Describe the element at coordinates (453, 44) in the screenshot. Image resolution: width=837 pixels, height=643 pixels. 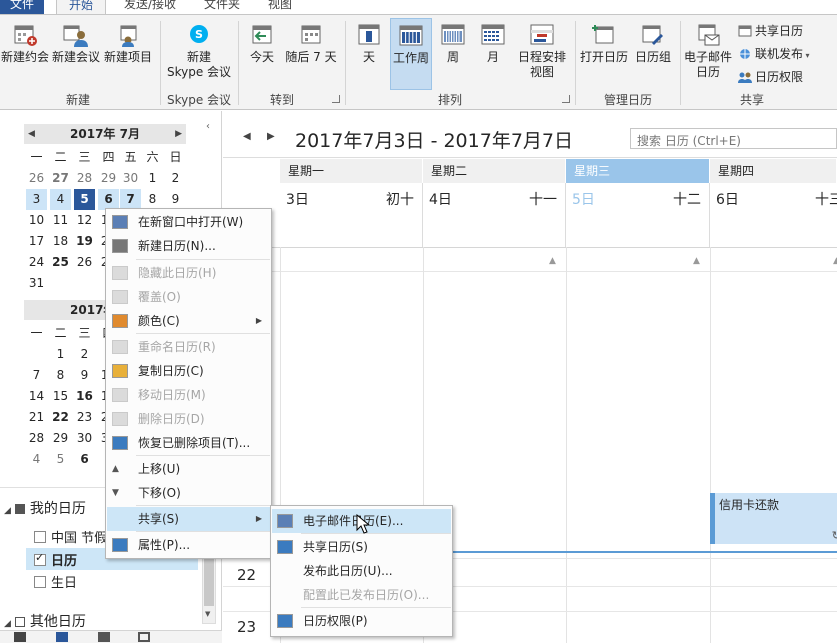
I see `week-view-button: 周` at that location.